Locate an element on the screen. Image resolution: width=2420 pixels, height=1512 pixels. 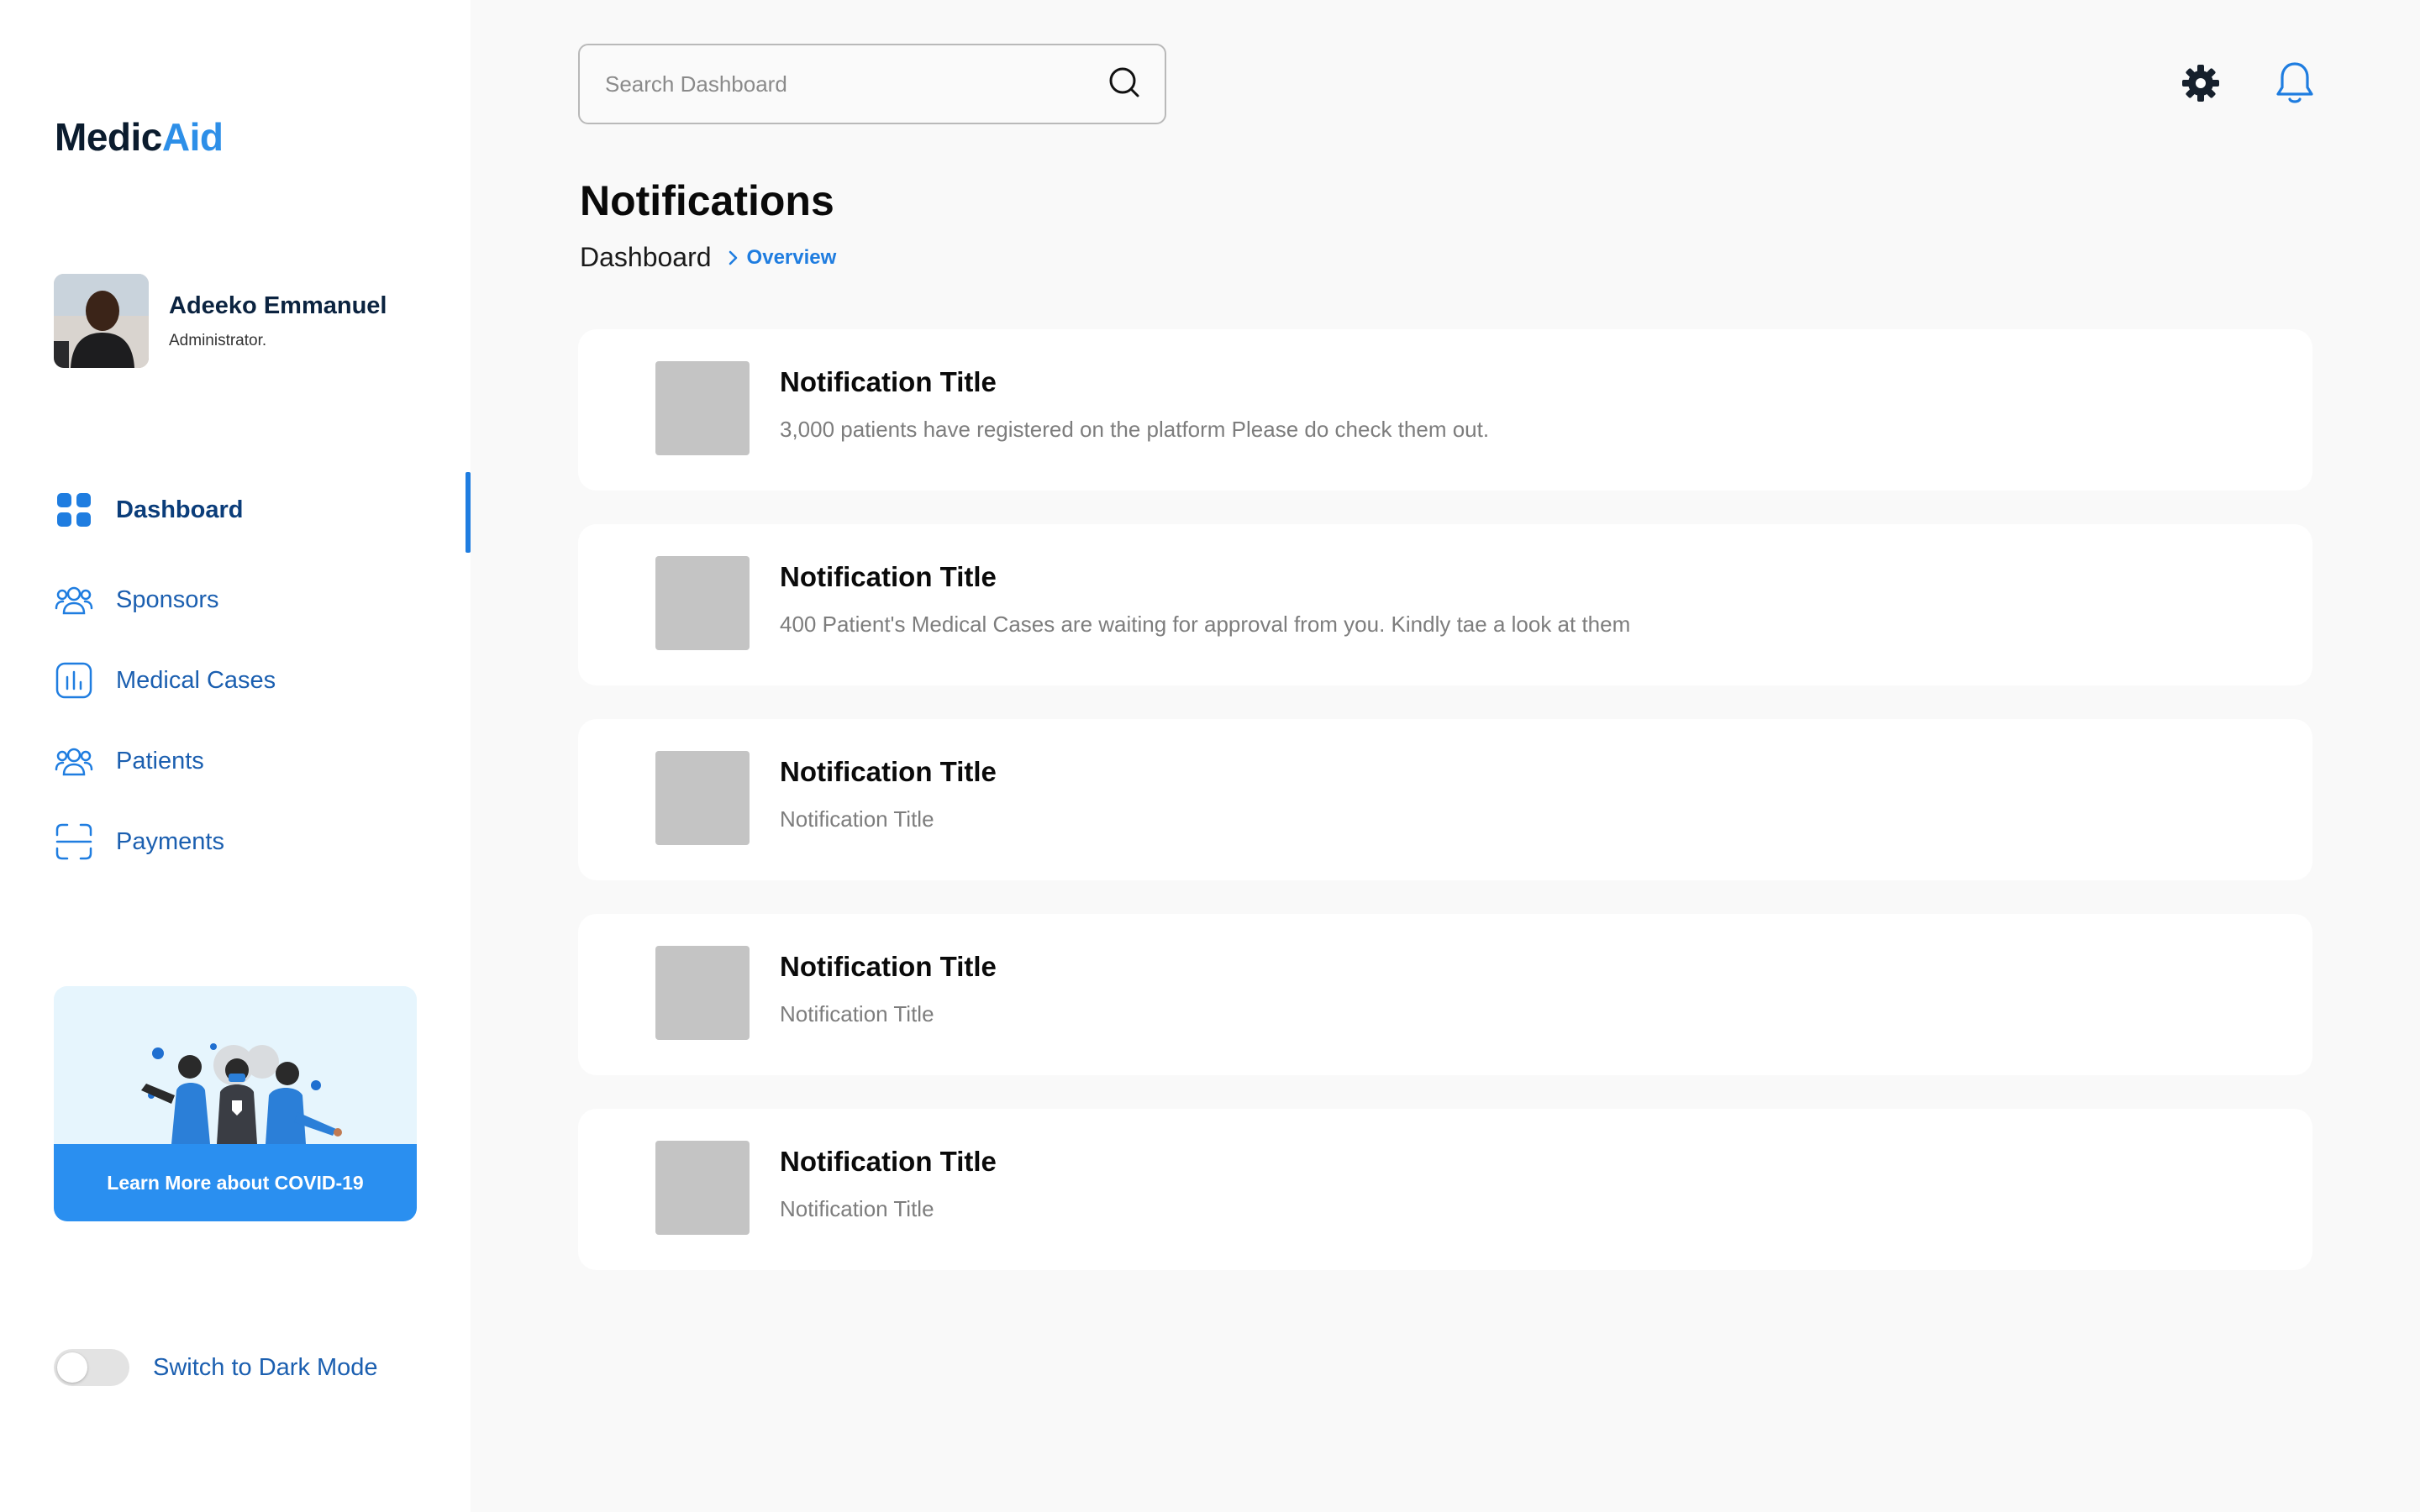
sidebar-item-label: Sponsors is located at coordinates (167, 599).